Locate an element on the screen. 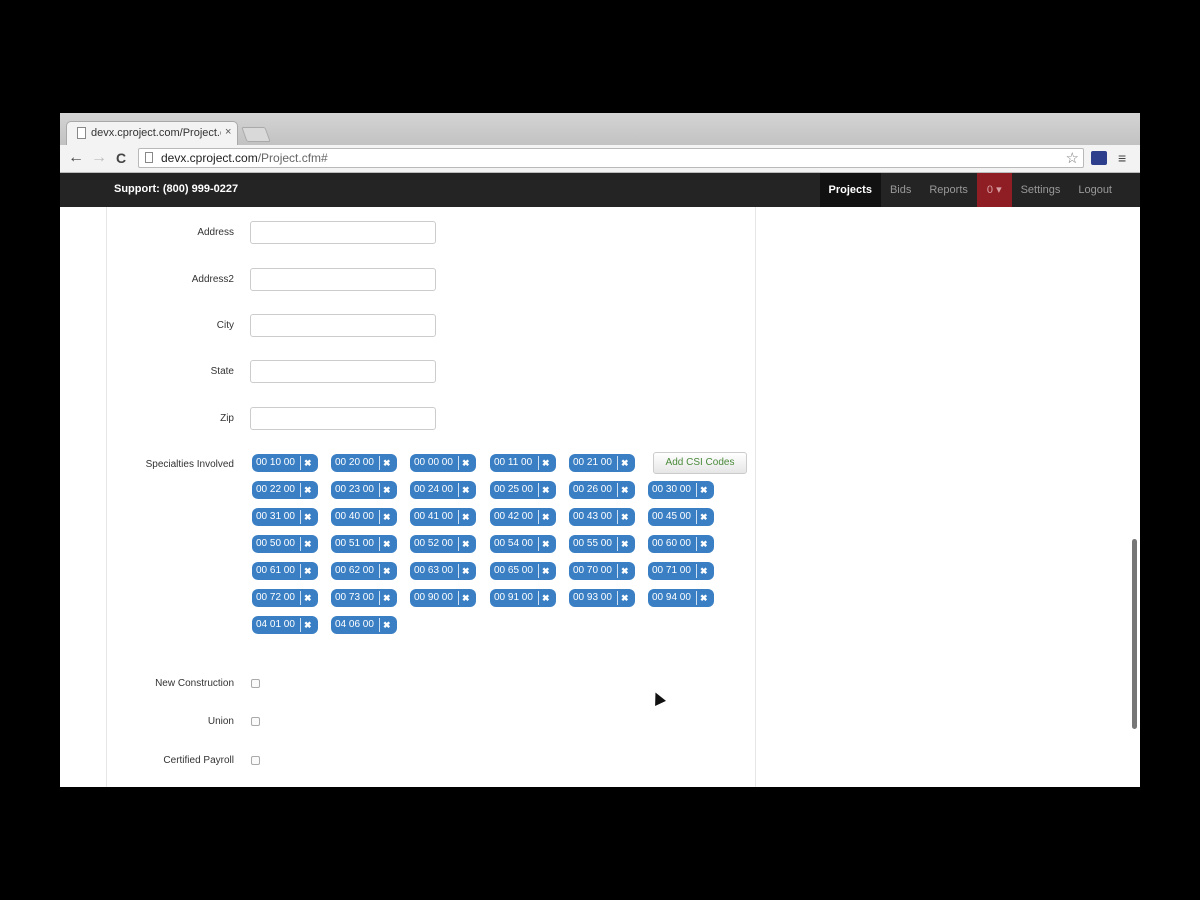 The height and width of the screenshot is (900, 1200). csi-code-label: 04 01 00 is located at coordinates (275, 624).